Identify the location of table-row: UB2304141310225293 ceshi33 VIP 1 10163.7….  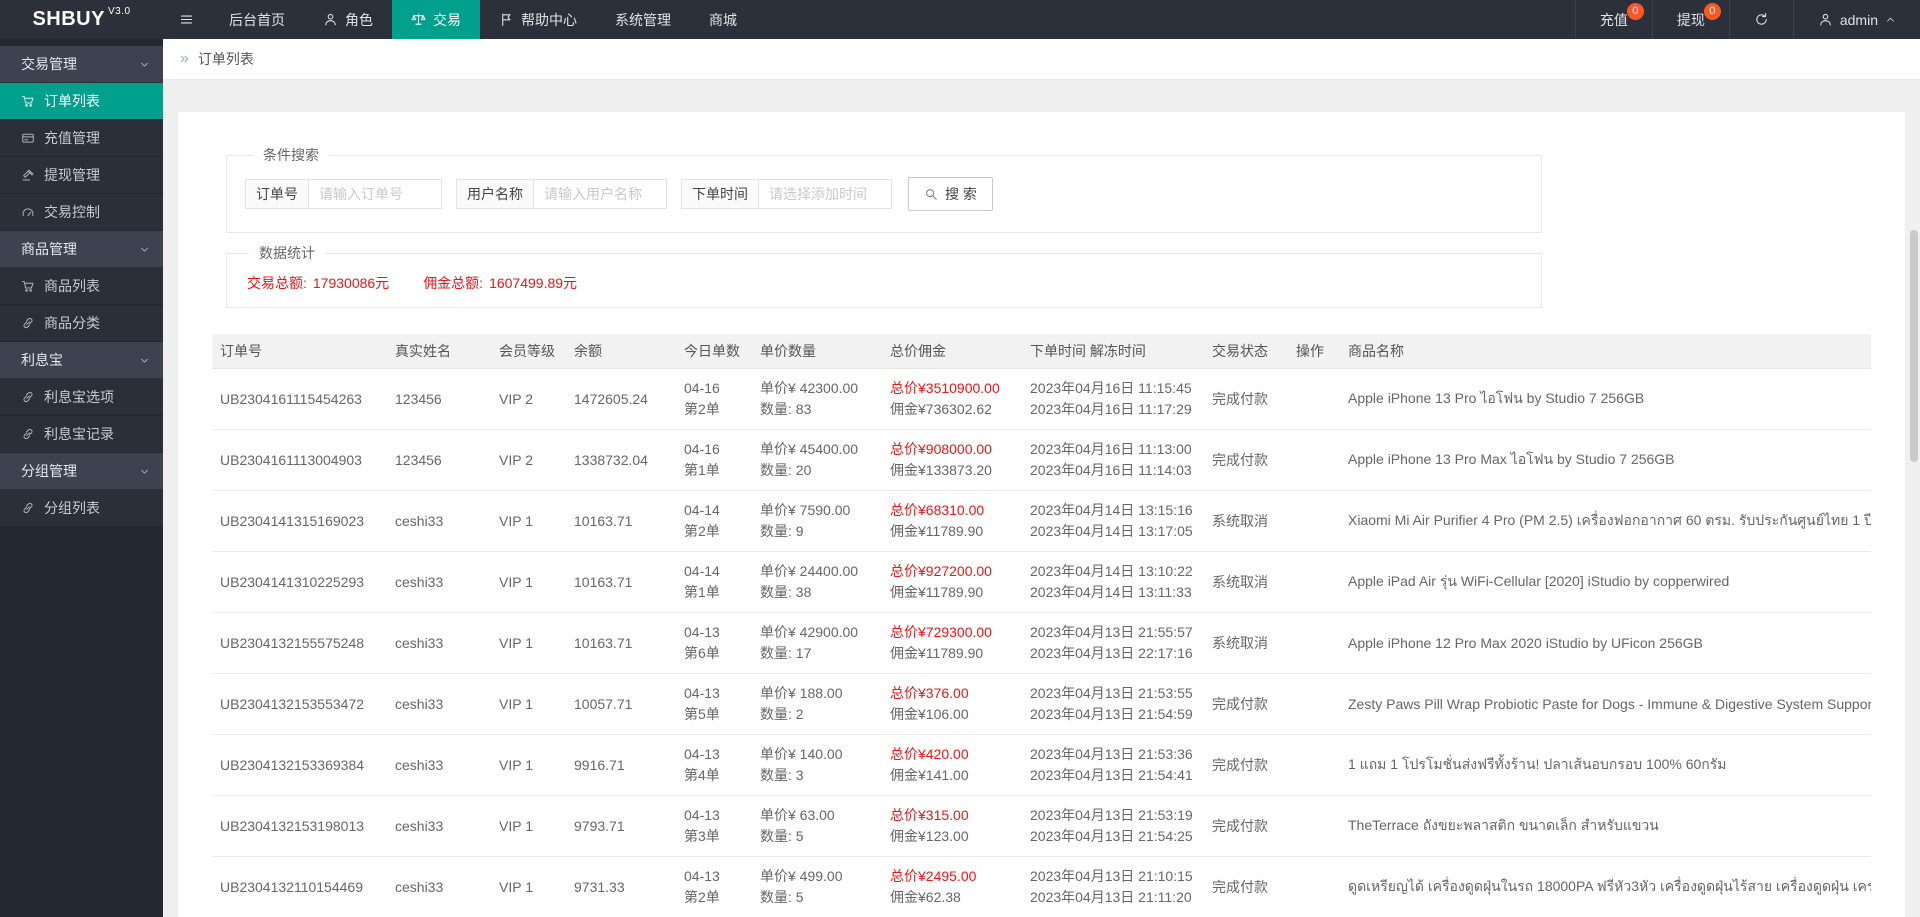
(1041, 582).